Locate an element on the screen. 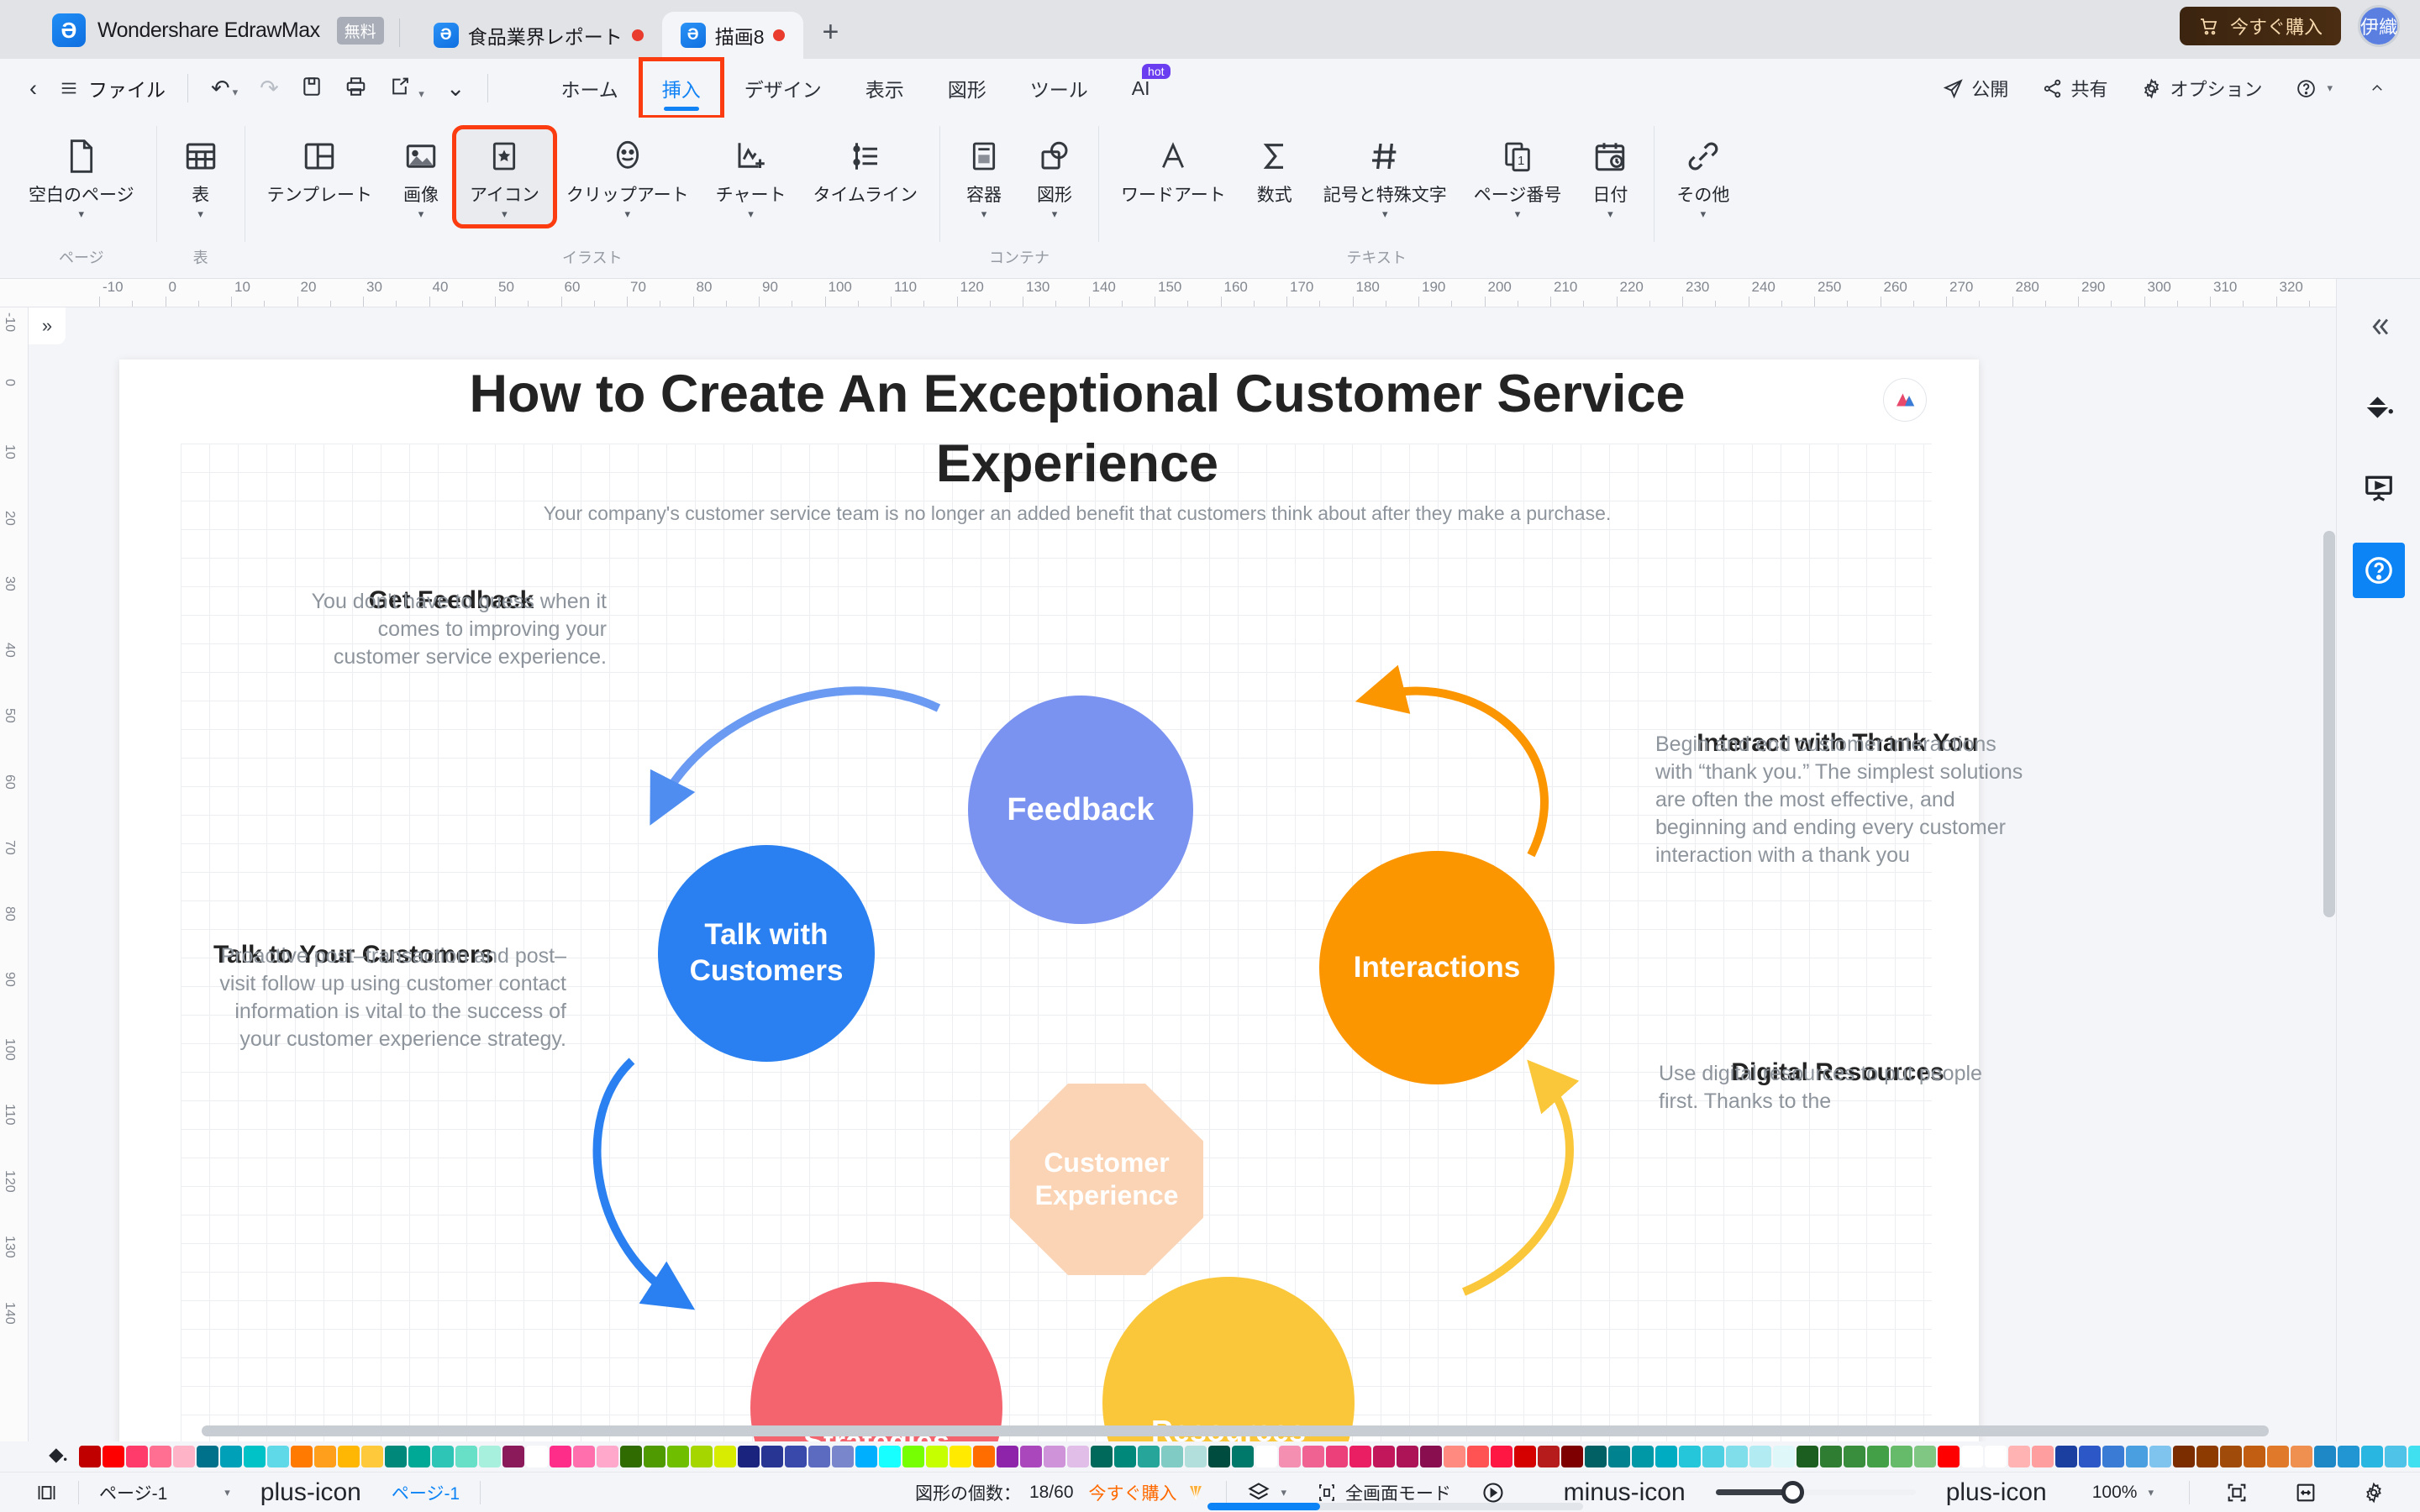 The height and width of the screenshot is (1512, 2420). ribbon-item-timeline: タイムライン is located at coordinates (865, 170).